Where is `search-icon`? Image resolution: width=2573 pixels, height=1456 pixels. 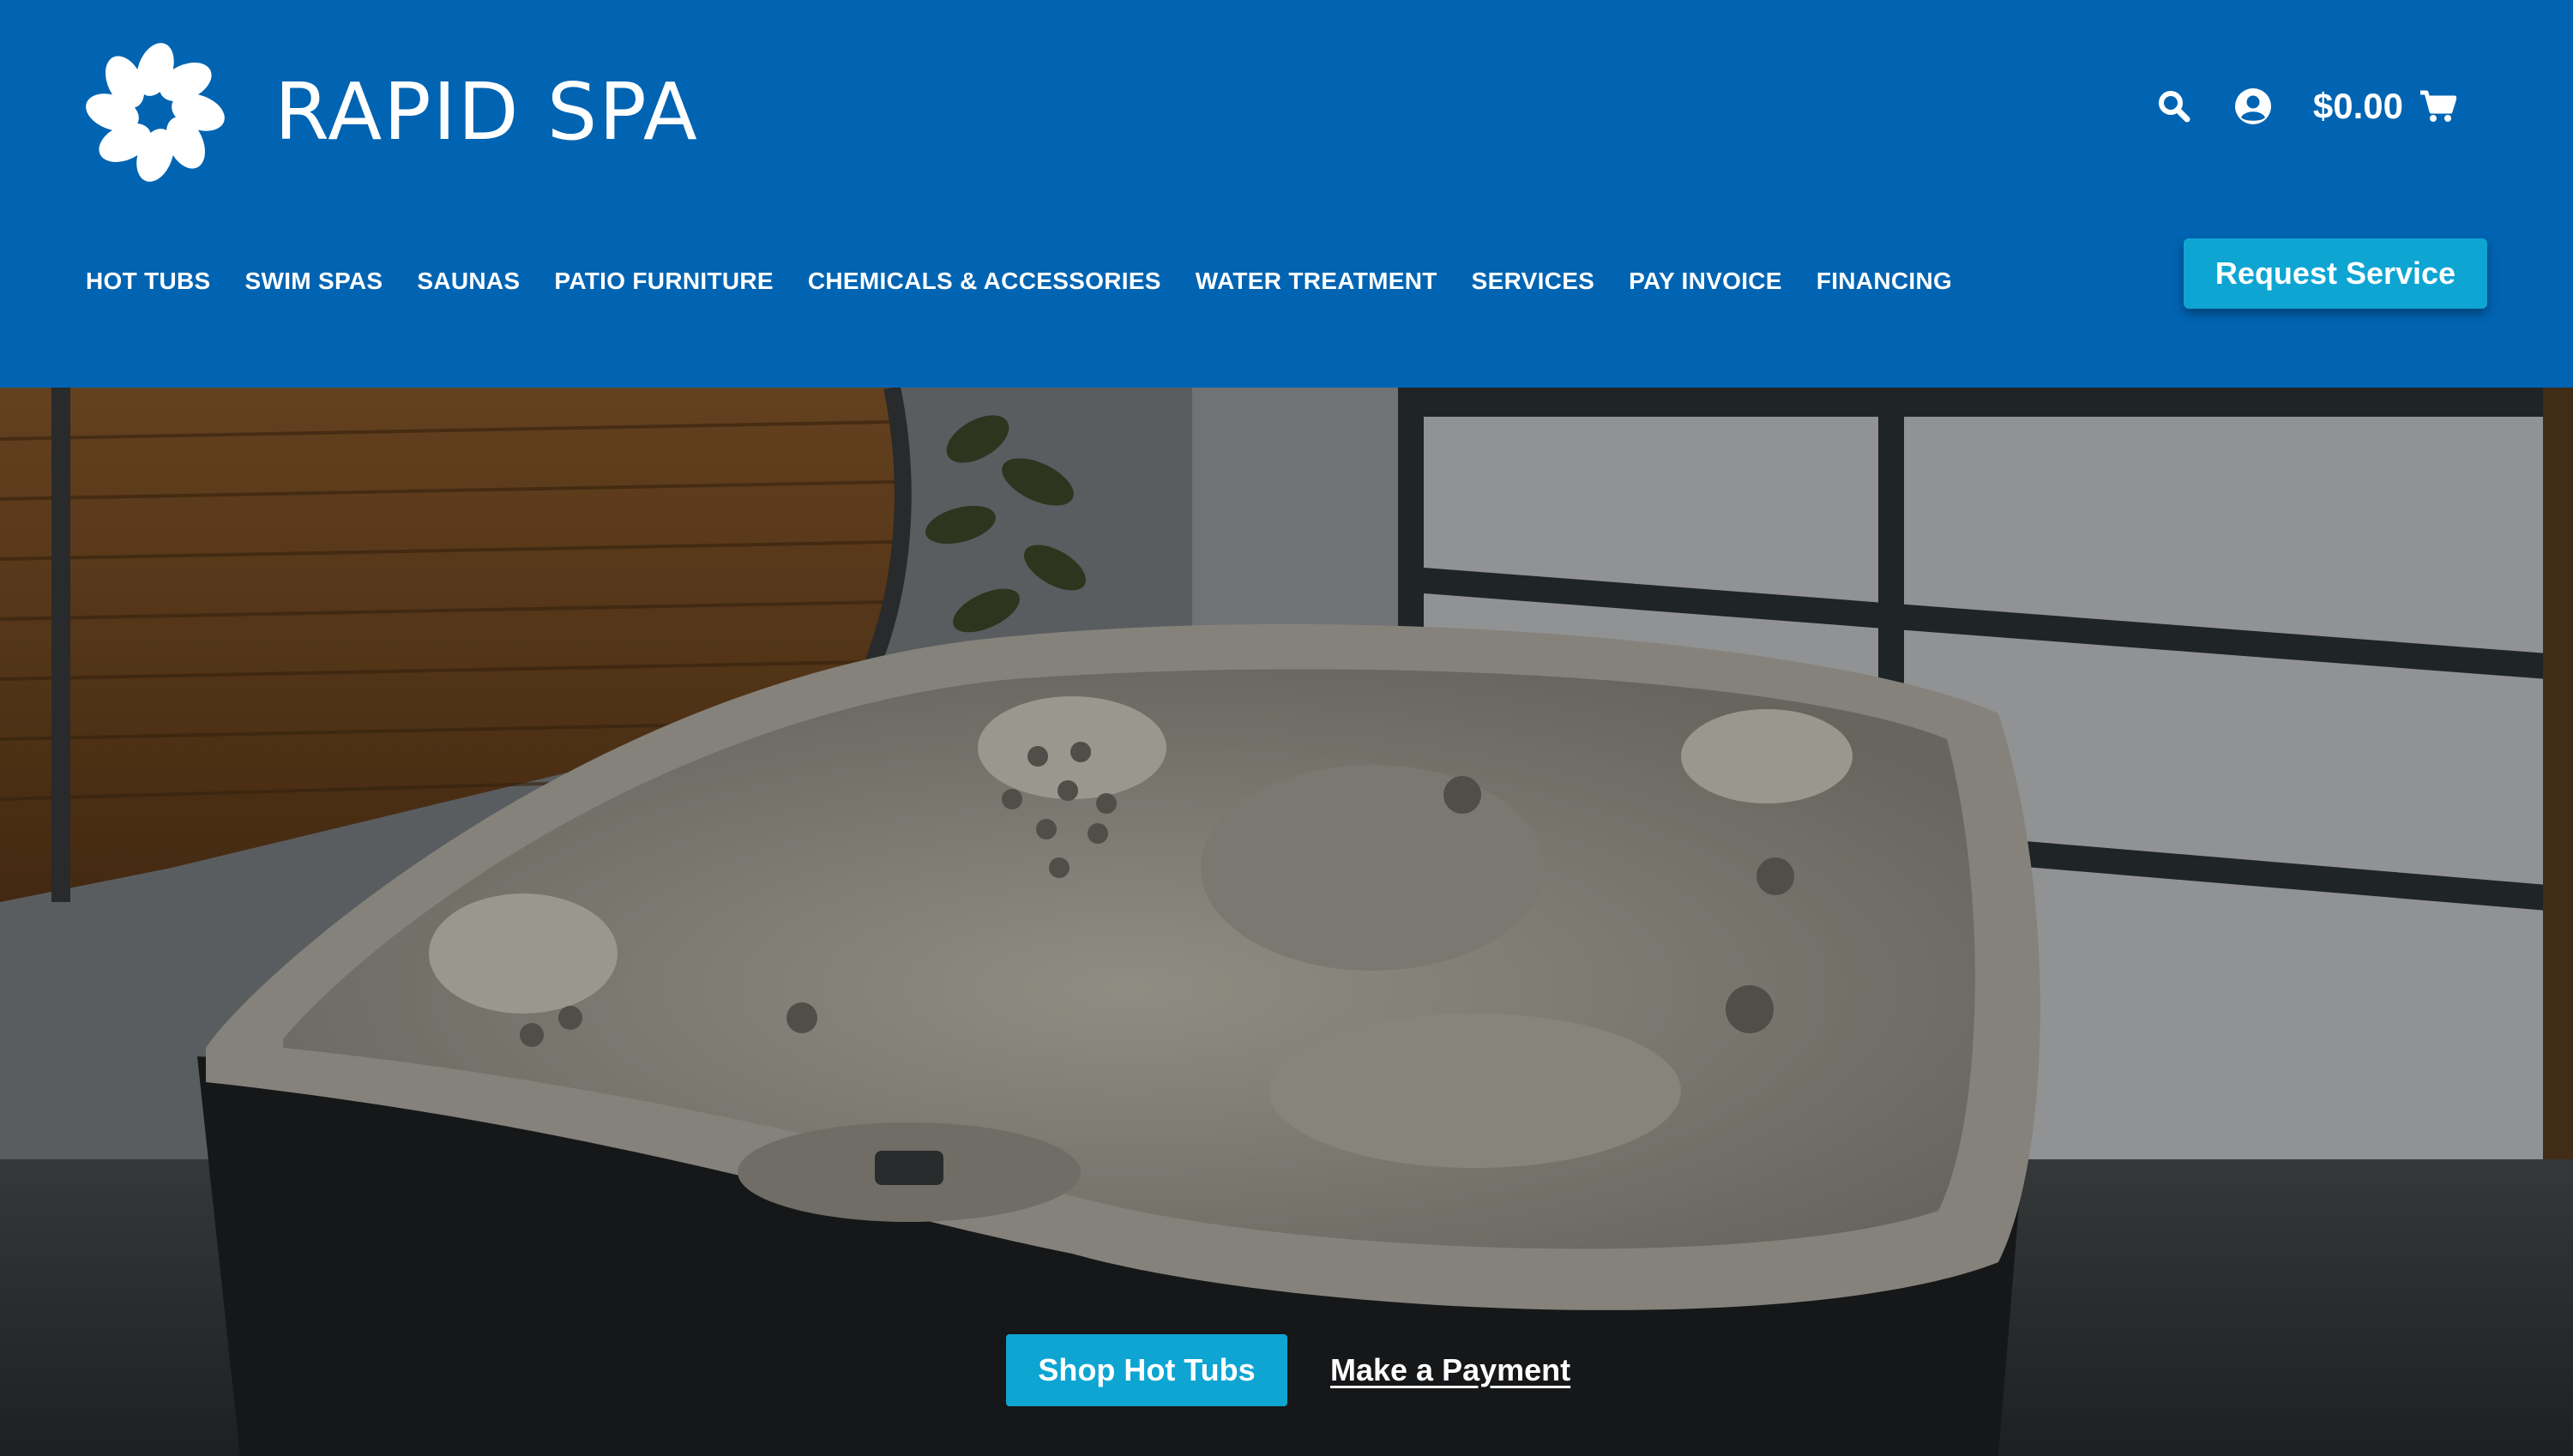 search-icon is located at coordinates (2174, 106).